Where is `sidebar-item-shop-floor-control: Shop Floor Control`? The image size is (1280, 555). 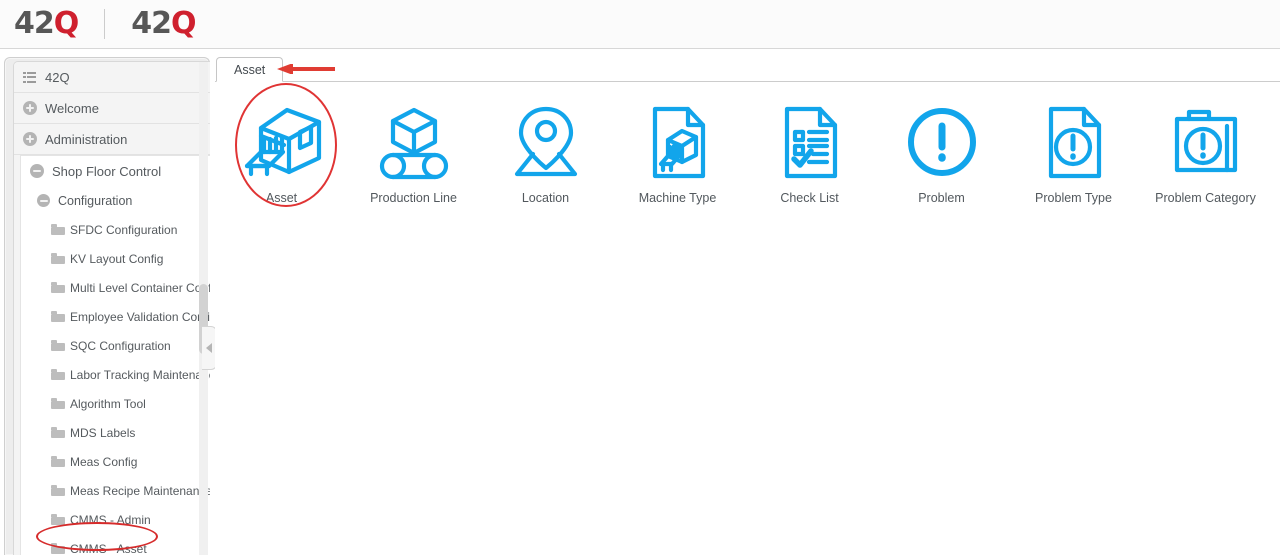 sidebar-item-shop-floor-control: Shop Floor Control is located at coordinates (115, 170).